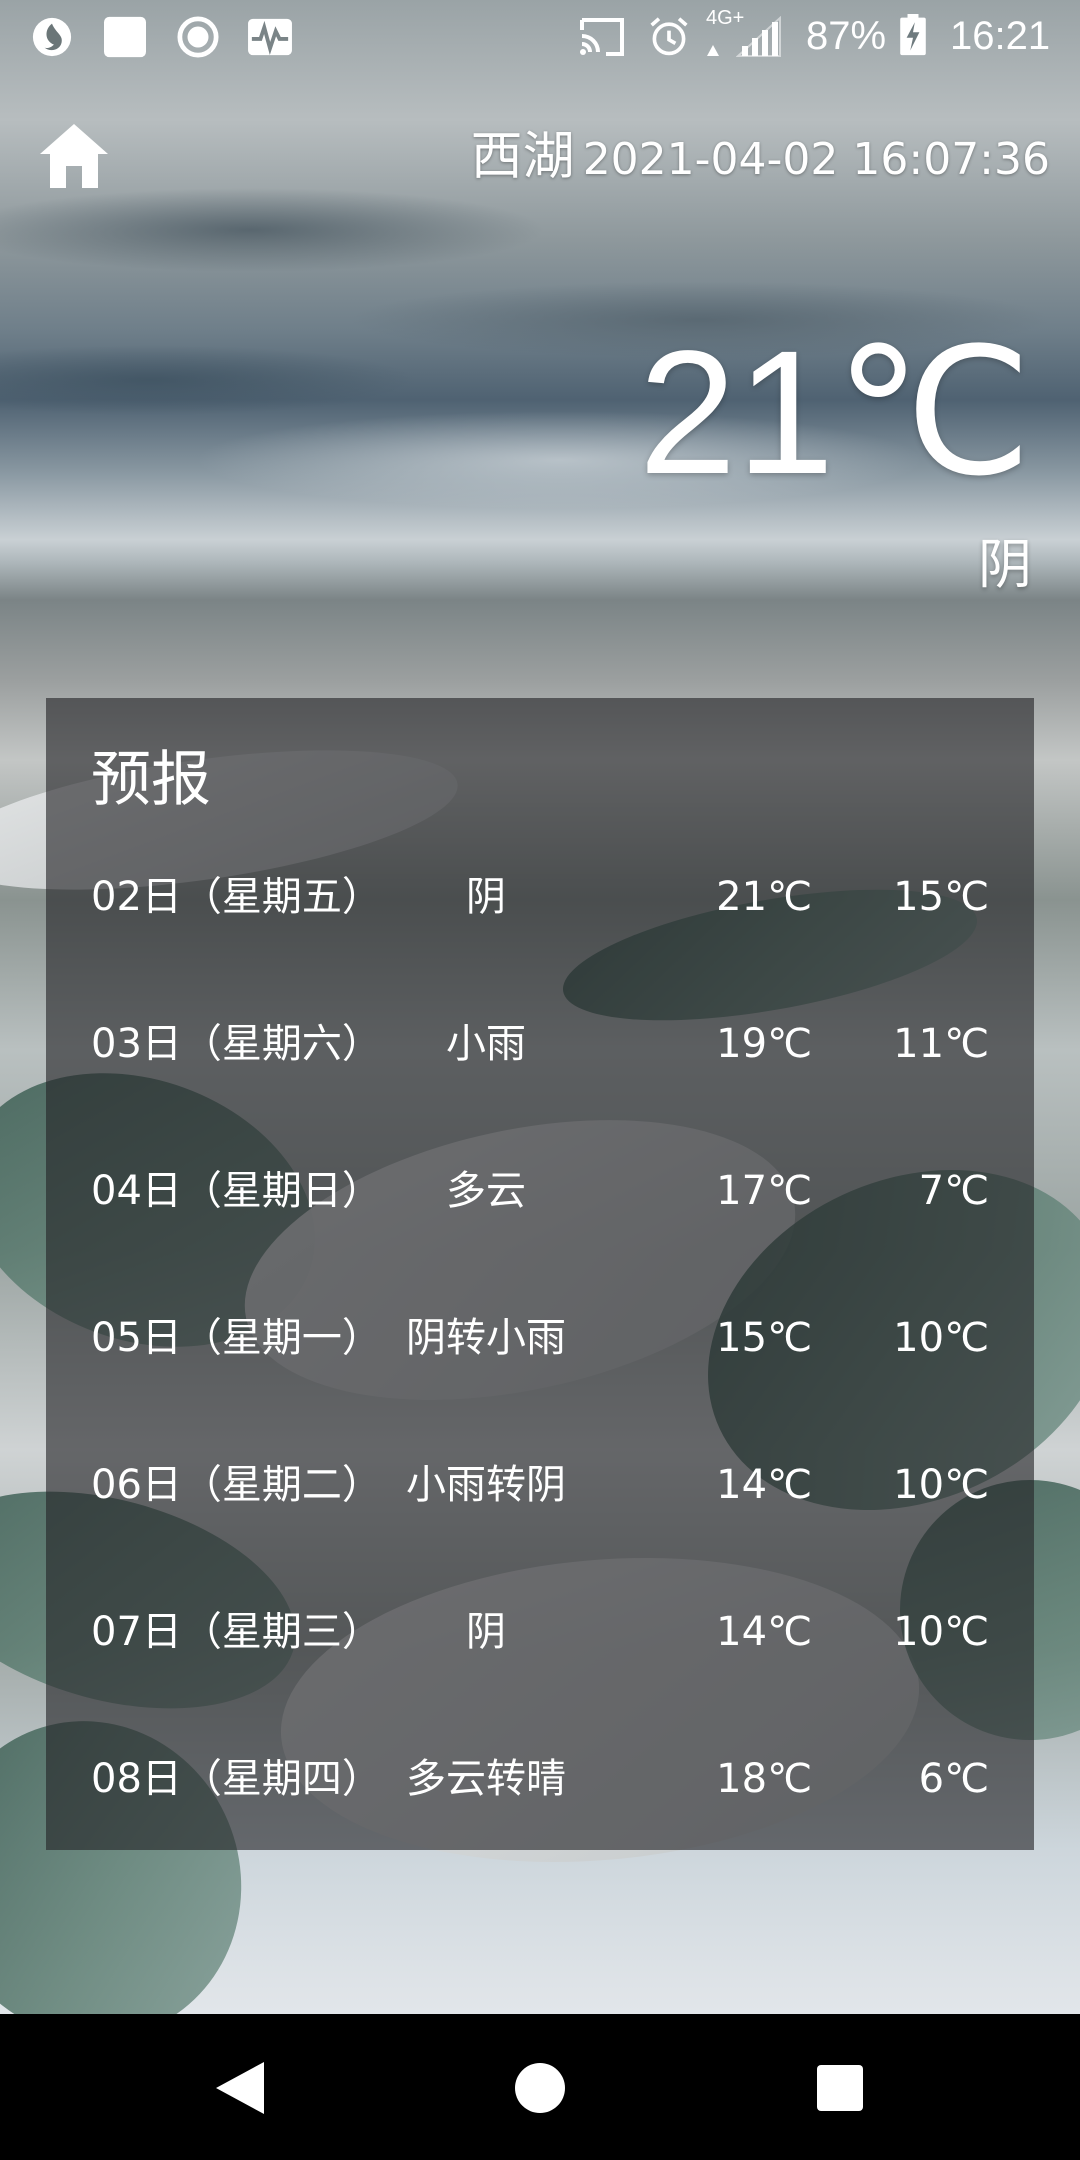  I want to click on forecast-row: 05日（星期一） 阴转小雨 15℃ 10℃, so click(540, 1338).